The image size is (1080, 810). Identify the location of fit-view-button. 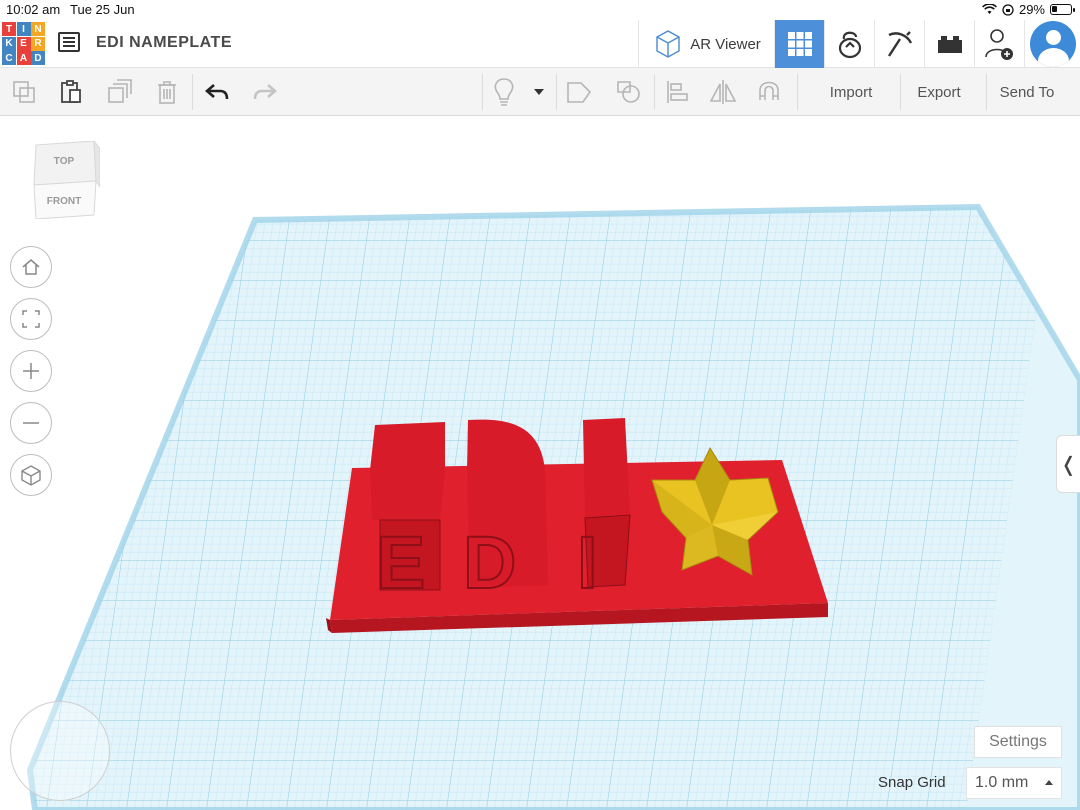
(31, 319).